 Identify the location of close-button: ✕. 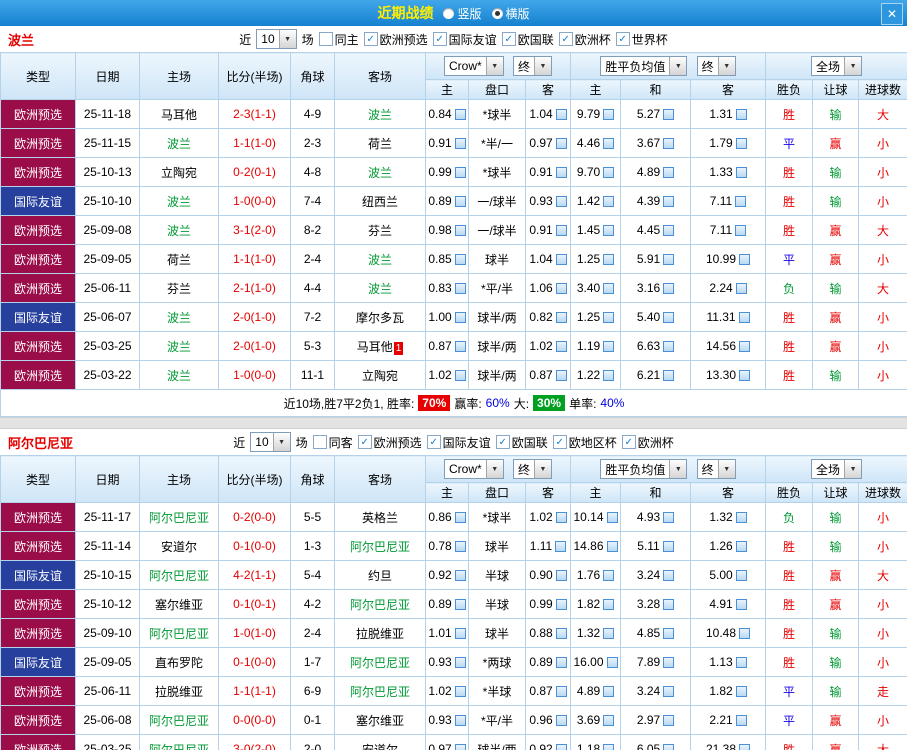
(892, 14).